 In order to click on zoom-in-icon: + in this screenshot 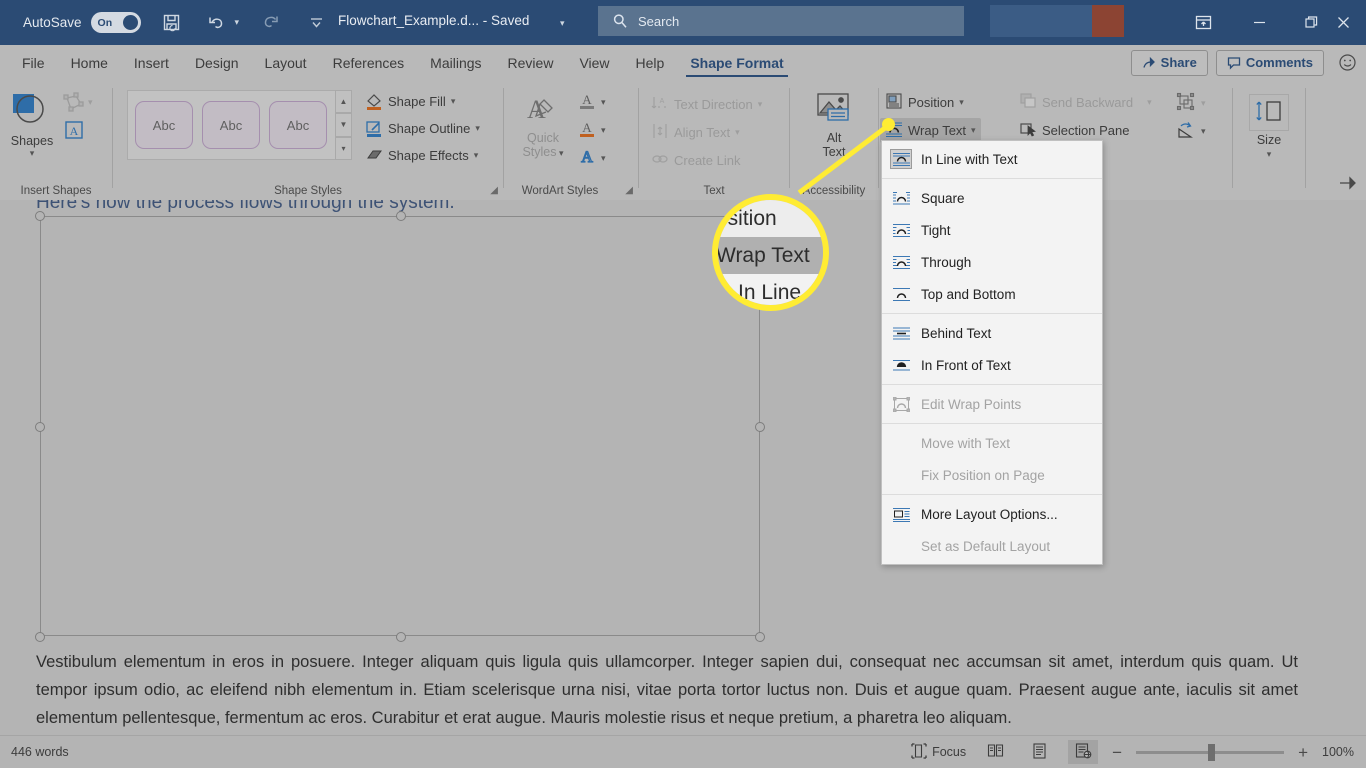, I will do `click(1303, 752)`.